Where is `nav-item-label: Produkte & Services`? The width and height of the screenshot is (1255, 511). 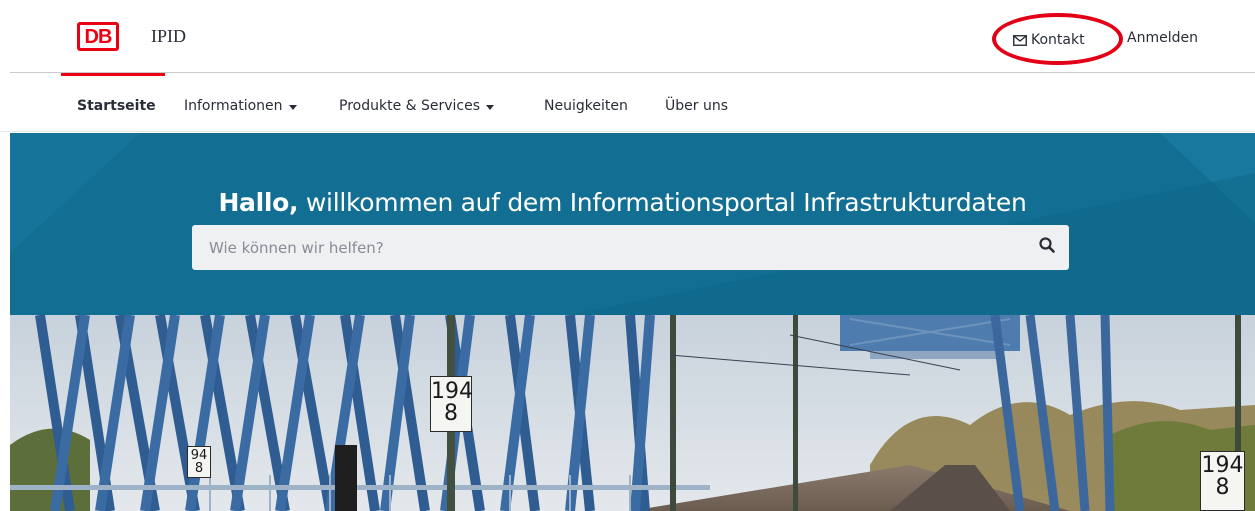
nav-item-label: Produkte & Services is located at coordinates (410, 106).